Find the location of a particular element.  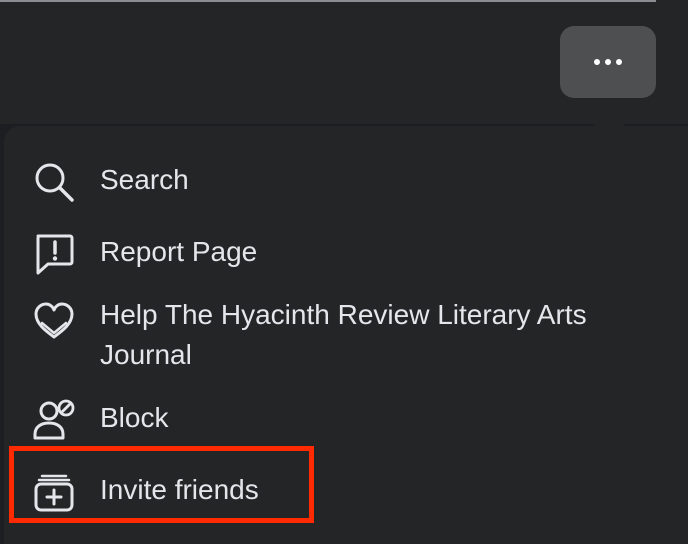

menu-item-label: Report Page is located at coordinates (179, 251).